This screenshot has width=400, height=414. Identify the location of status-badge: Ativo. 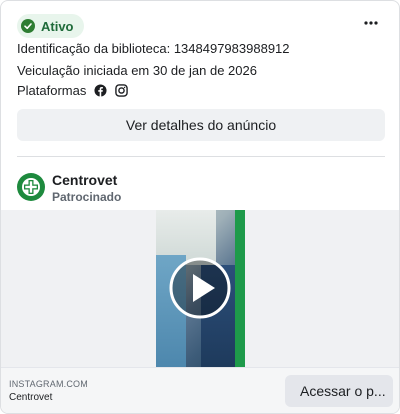
(50, 26).